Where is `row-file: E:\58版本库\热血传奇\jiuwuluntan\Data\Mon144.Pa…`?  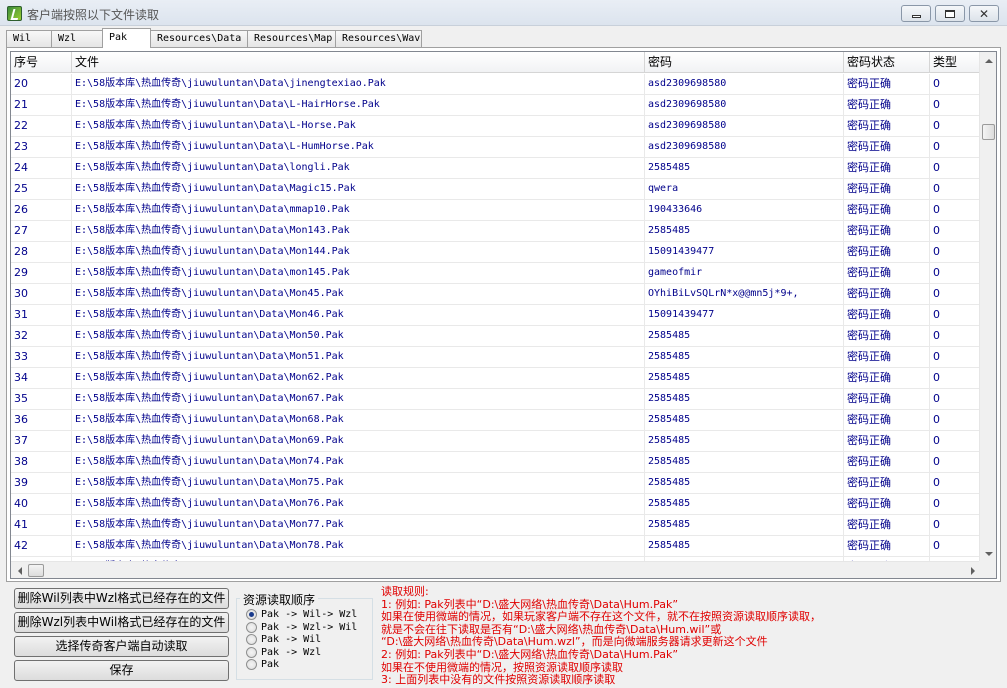
row-file: E:\58版本库\热血传奇\jiuwuluntan\Data\Mon144.Pa… is located at coordinates (358, 252).